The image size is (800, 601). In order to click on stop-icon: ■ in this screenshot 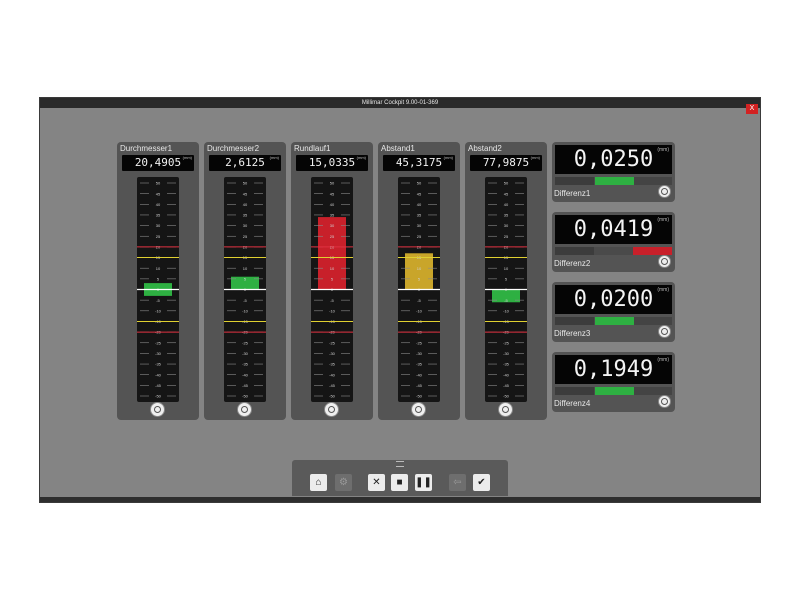, I will do `click(399, 482)`.